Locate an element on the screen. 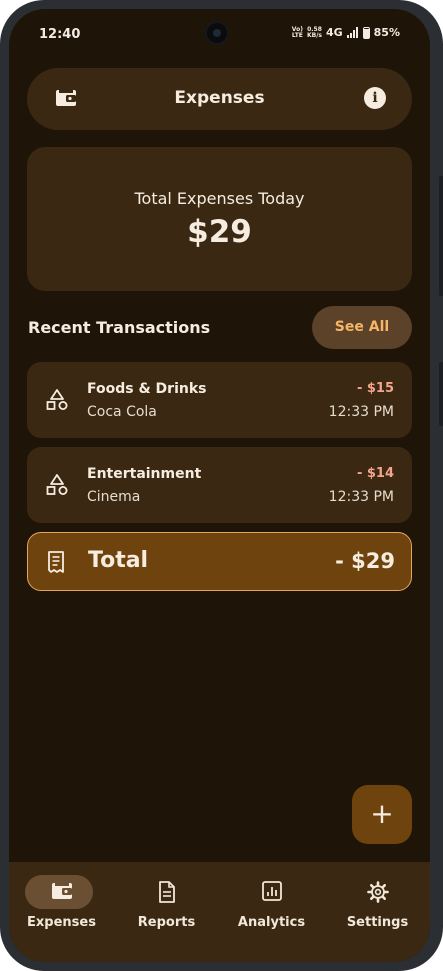 The width and height of the screenshot is (443, 971). network-speed: 0.58 KB/s is located at coordinates (314, 32).